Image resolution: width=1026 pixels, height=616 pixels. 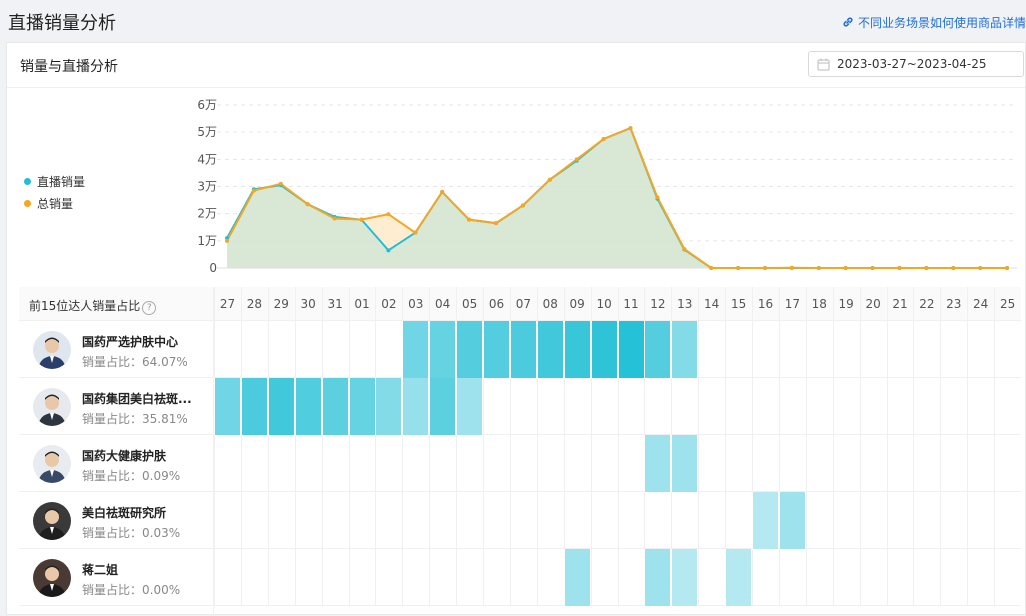 I want to click on influencer-name: 国药大健康护肤, so click(x=124, y=455).